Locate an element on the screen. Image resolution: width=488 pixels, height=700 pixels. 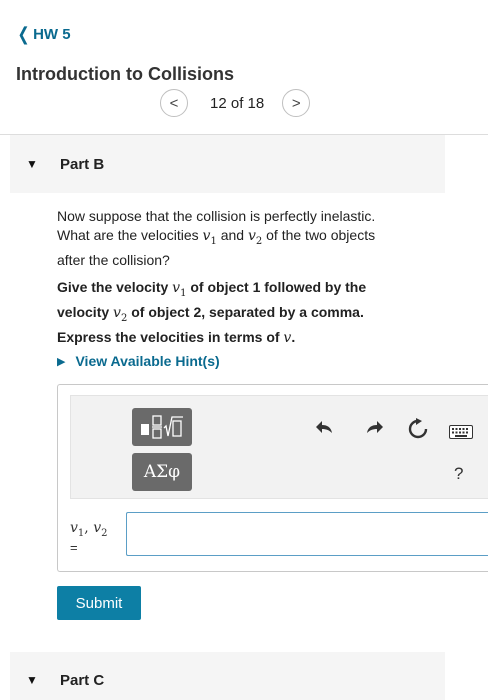
templates-button is located at coordinates (162, 427).